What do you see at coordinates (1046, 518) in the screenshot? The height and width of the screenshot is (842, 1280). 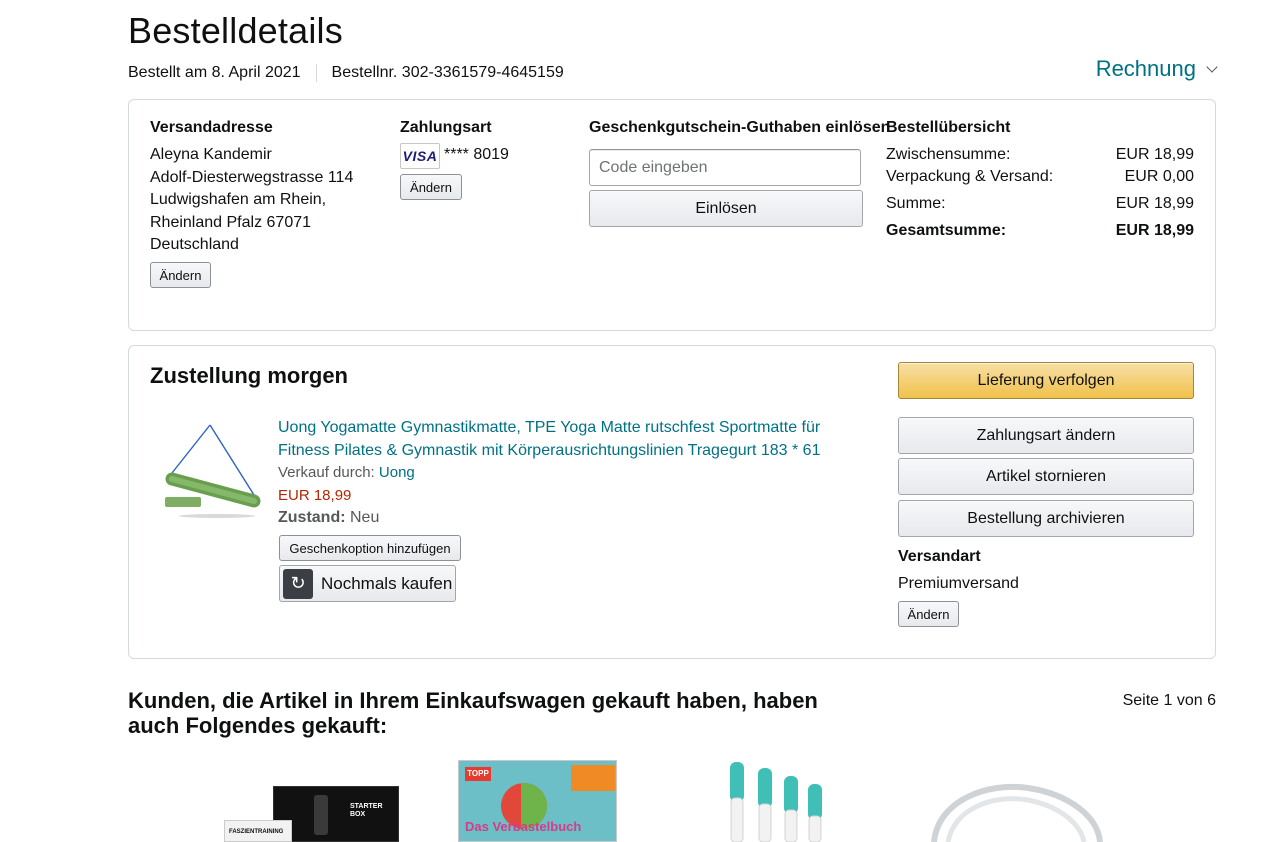 I see `archive-order-button: Bestellung archivieren` at bounding box center [1046, 518].